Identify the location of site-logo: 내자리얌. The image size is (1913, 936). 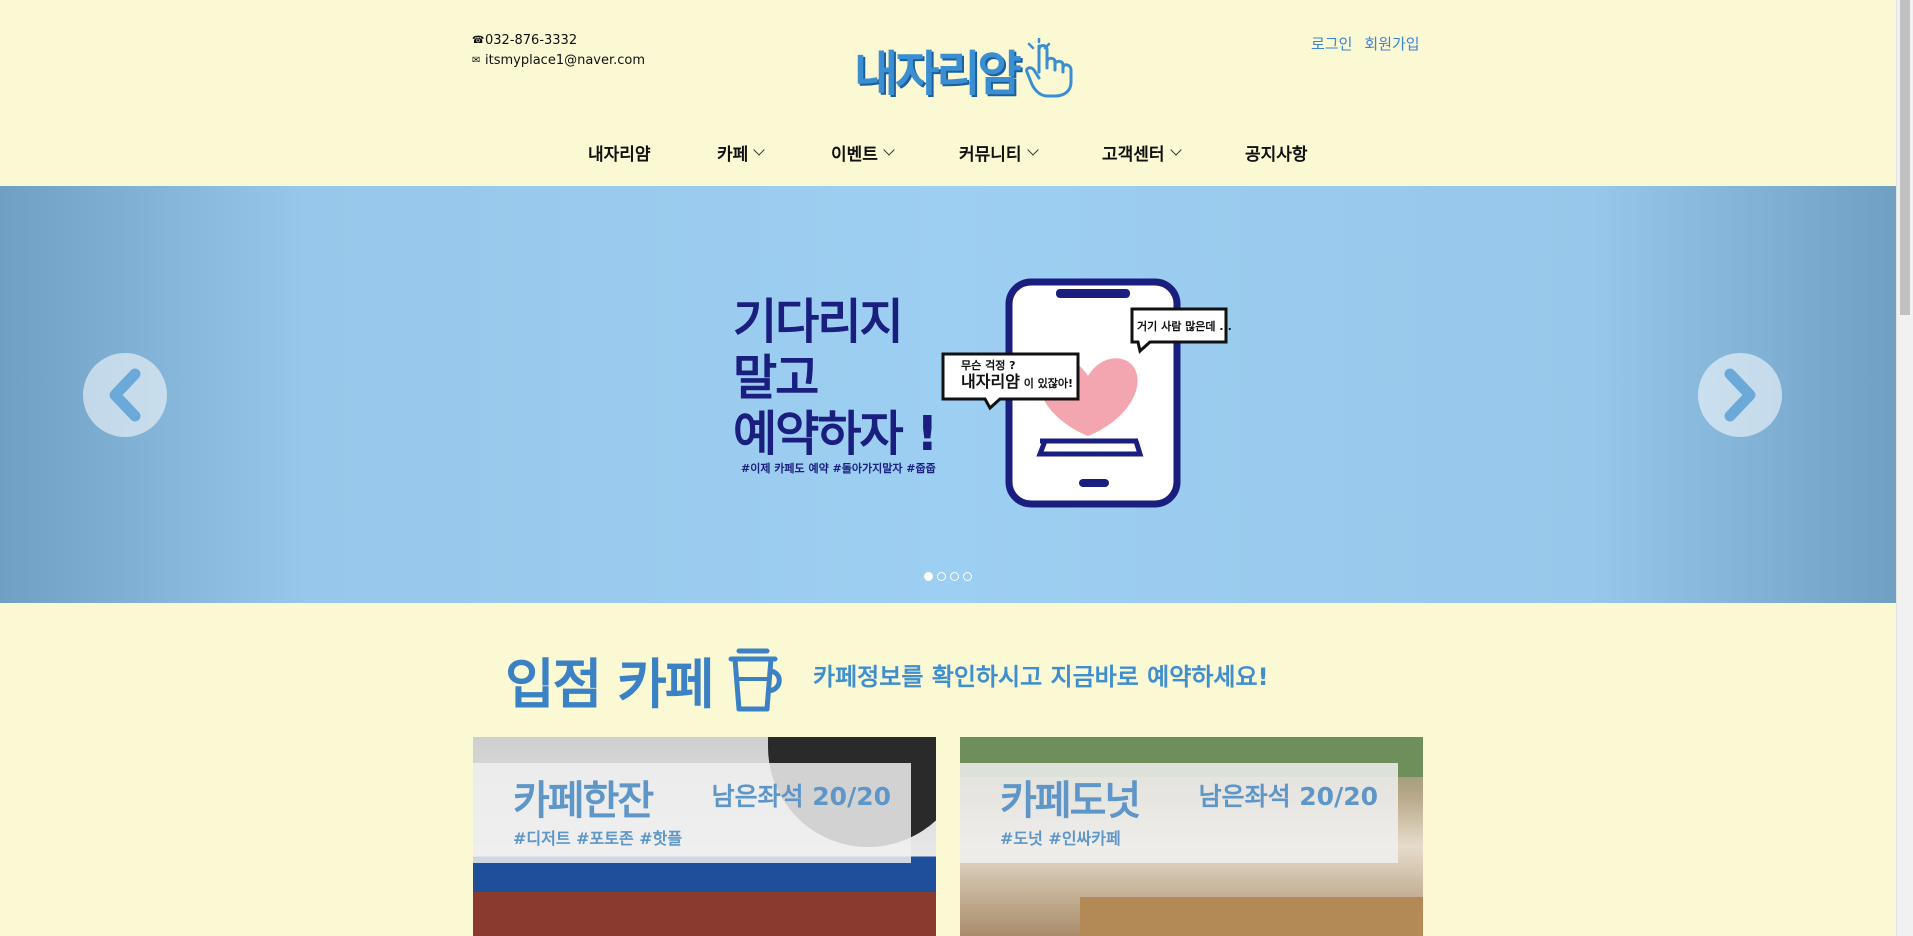
(964, 69).